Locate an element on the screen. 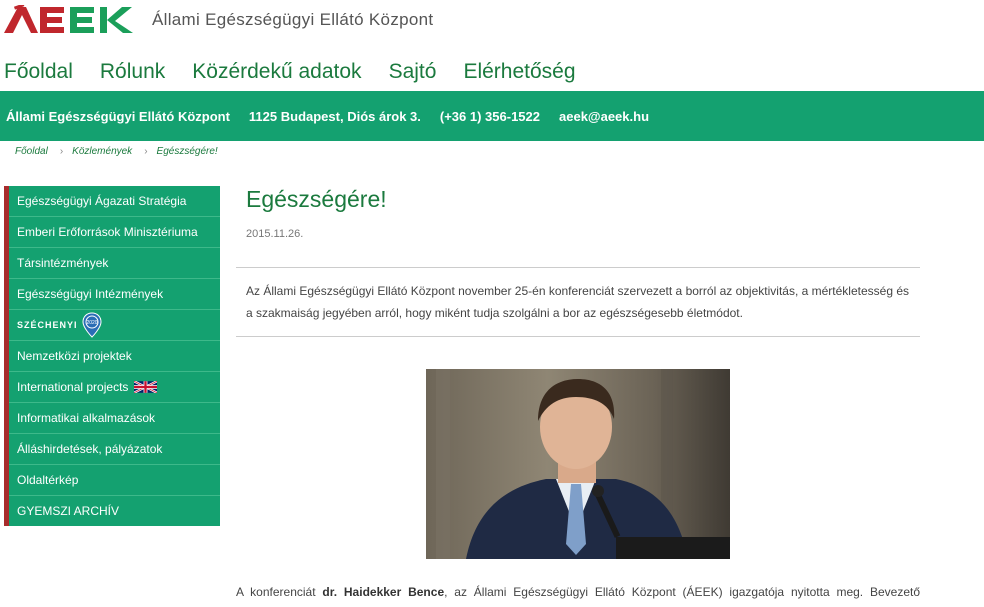 This screenshot has width=984, height=607. sidebar-item-label: Emberi Erőforrások Minisztériuma is located at coordinates (107, 232).